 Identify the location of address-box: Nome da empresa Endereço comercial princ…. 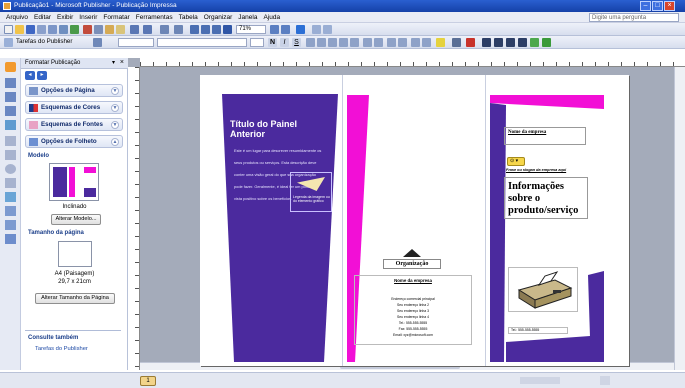
(413, 310).